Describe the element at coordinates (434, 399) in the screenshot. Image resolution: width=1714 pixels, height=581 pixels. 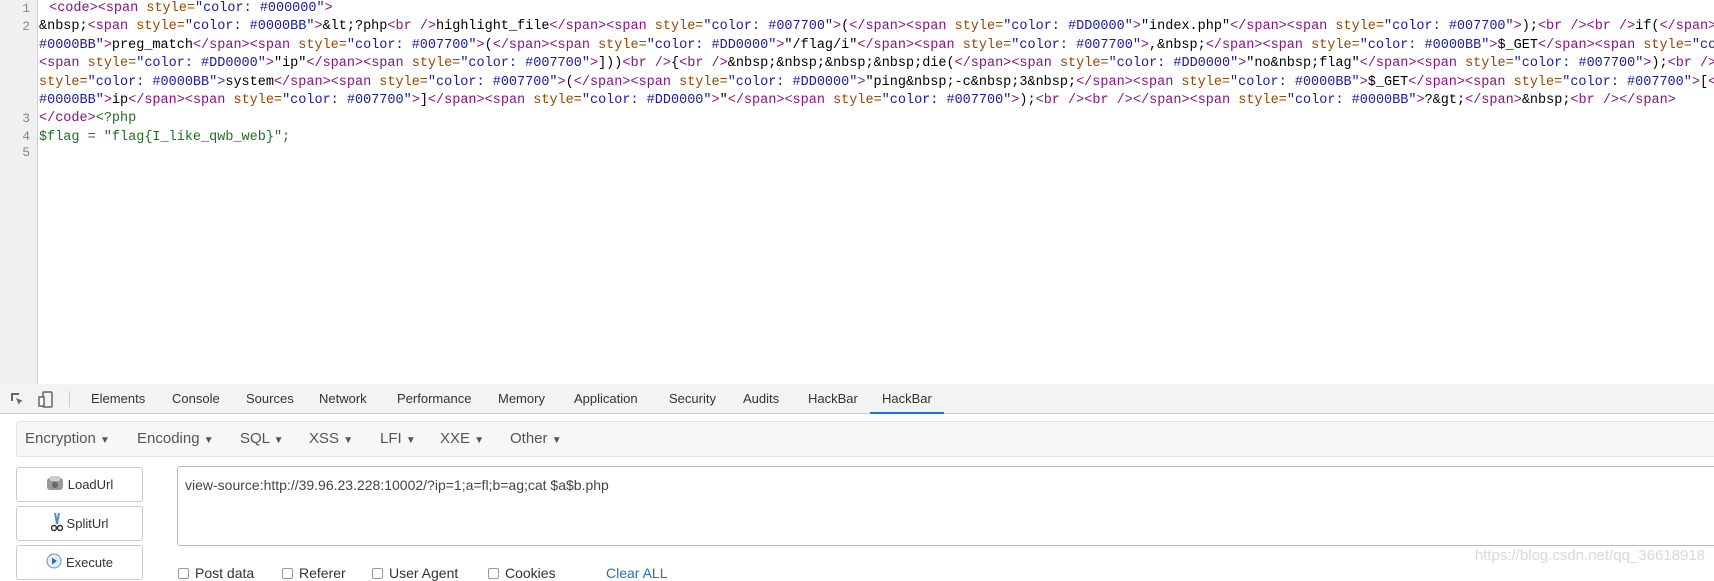
I see `tab-performance: Performance` at that location.